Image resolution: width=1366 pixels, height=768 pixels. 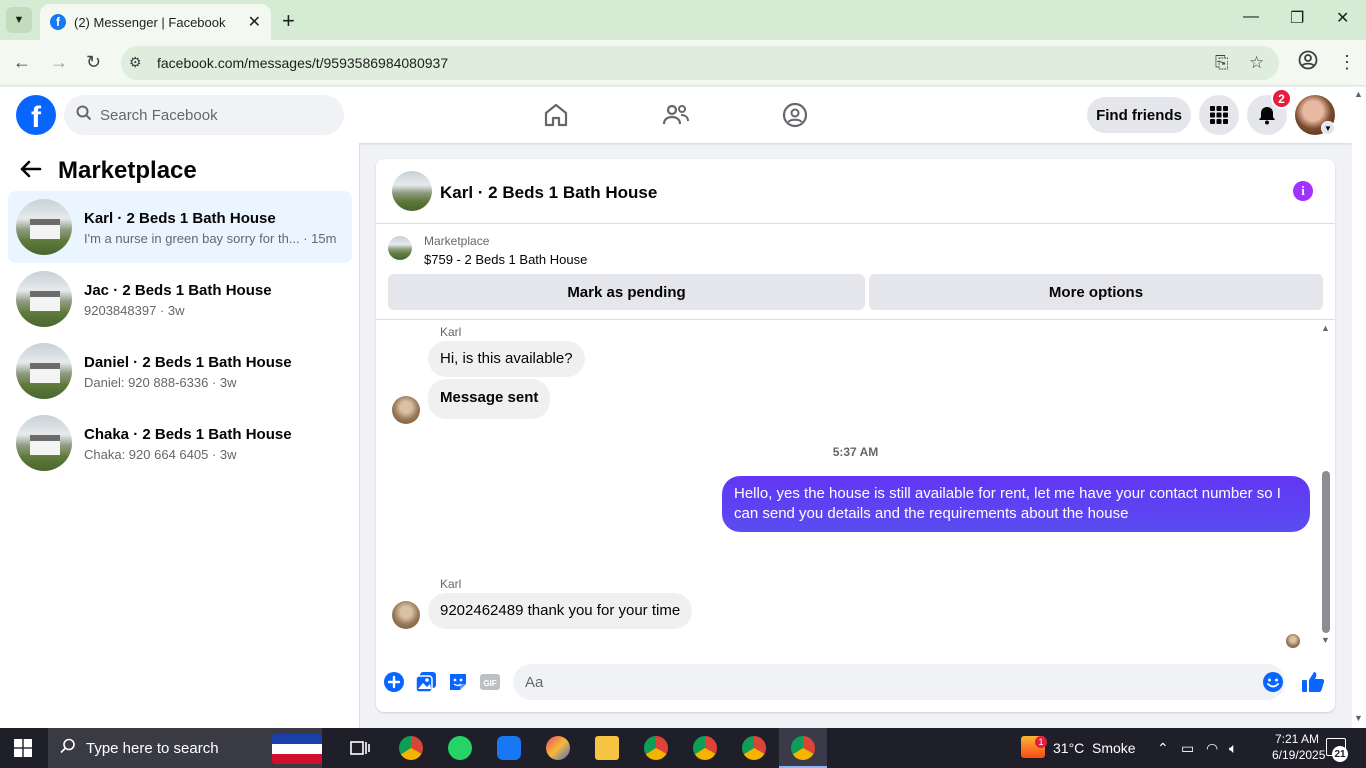 I want to click on back-arrow-icon, so click(x=31, y=171).